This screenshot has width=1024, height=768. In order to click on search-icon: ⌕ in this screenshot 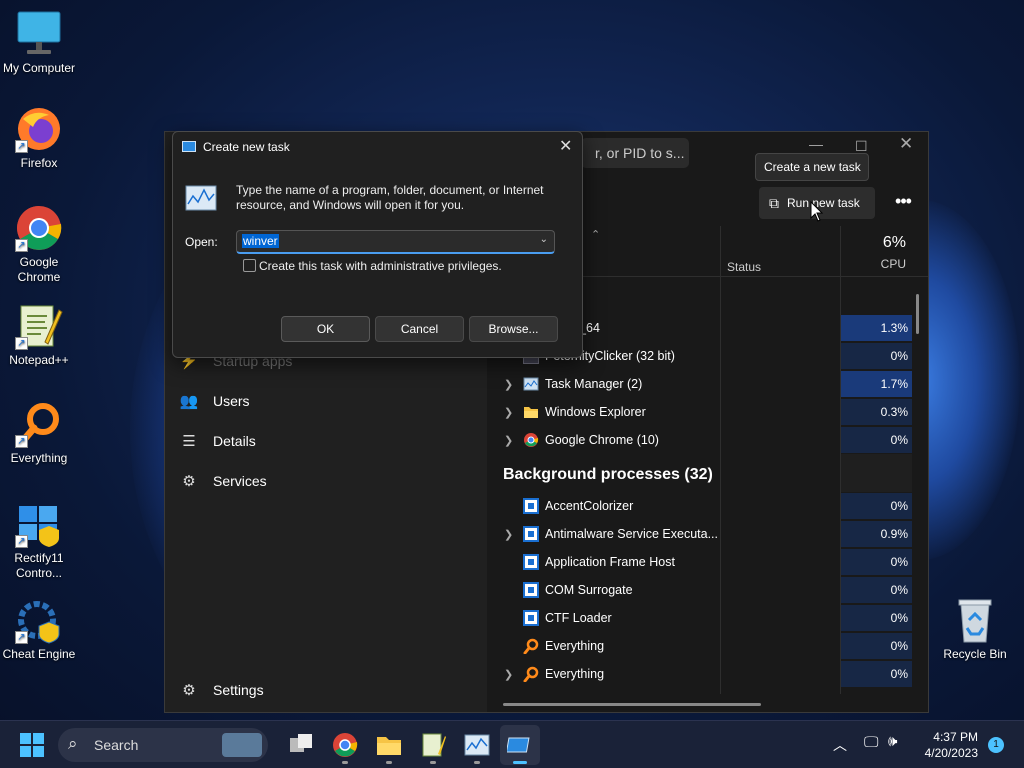, I will do `click(73, 743)`.